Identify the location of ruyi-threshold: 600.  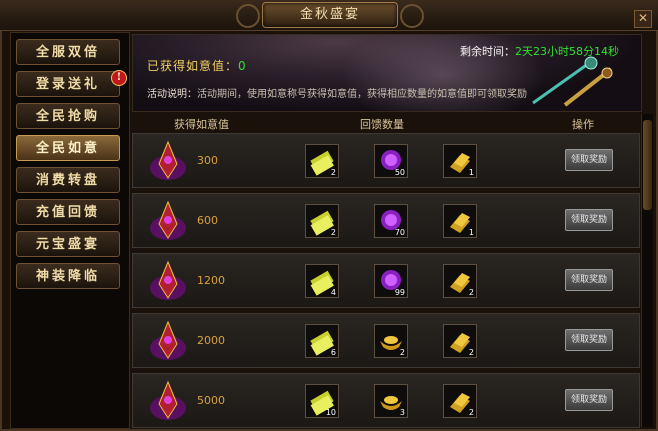
(207, 220).